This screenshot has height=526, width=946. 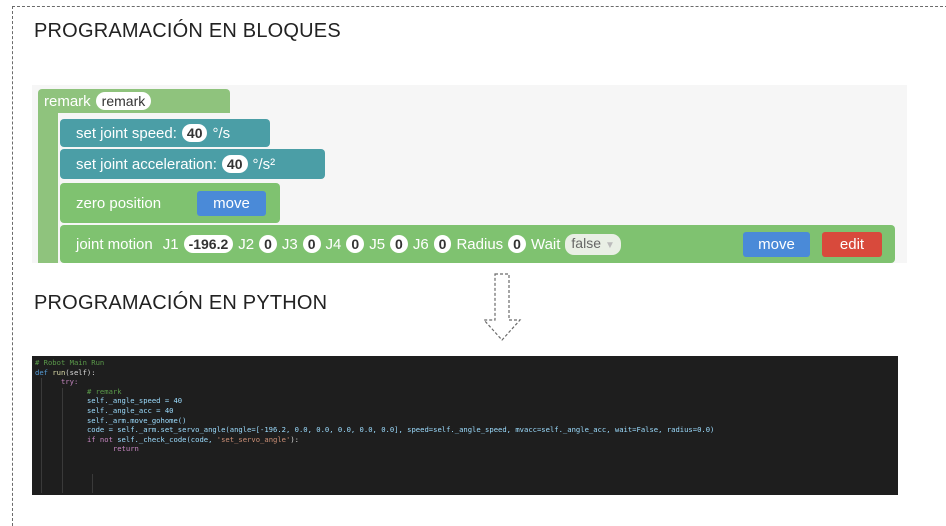 What do you see at coordinates (67, 101) in the screenshot?
I see `remark-label: remark` at bounding box center [67, 101].